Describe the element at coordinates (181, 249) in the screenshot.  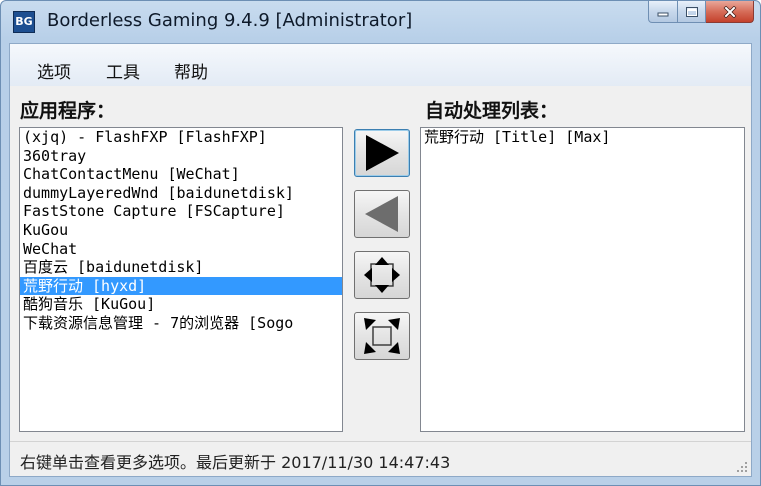
I see `list-item: WeChat` at that location.